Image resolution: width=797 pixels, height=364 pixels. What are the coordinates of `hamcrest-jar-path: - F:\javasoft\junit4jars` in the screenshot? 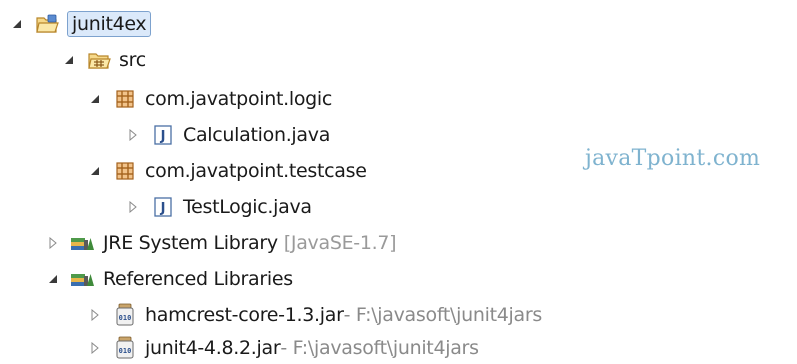 It's located at (443, 315).